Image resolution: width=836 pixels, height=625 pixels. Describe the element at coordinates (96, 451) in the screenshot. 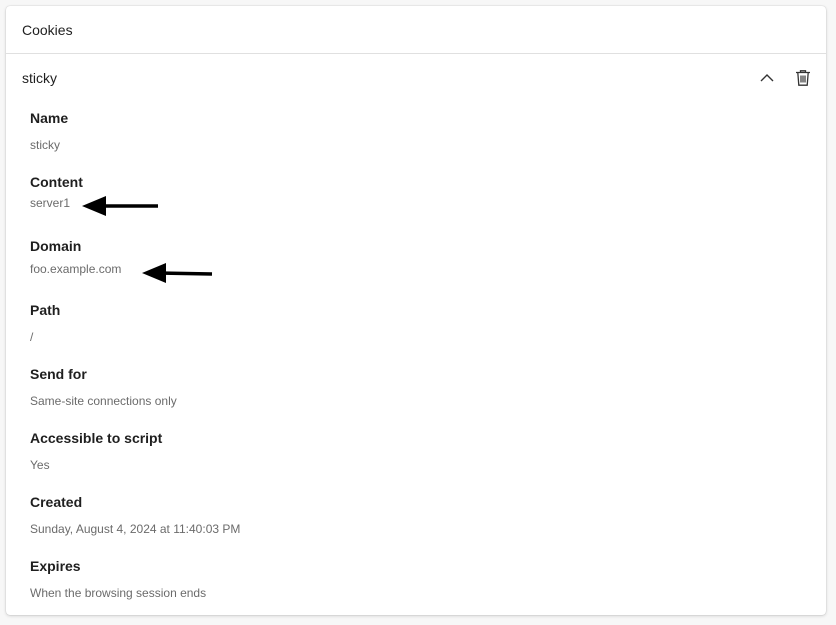

I see `field-accessible-to-script: Accessible to script Yes` at that location.